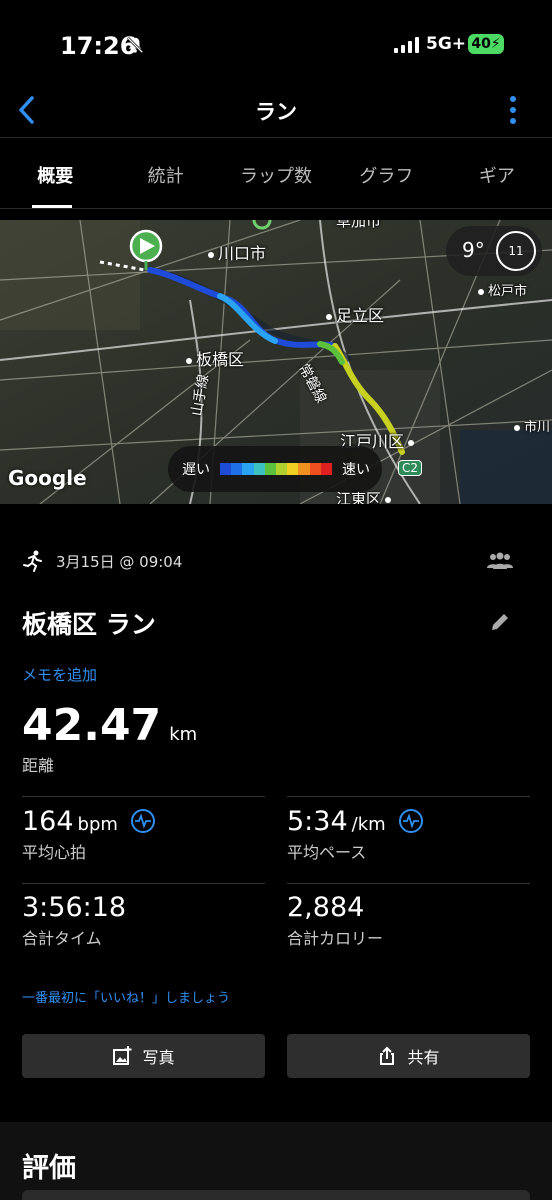 The image size is (552, 1200). What do you see at coordinates (98, 46) in the screenshot?
I see `status-time: 17:26` at bounding box center [98, 46].